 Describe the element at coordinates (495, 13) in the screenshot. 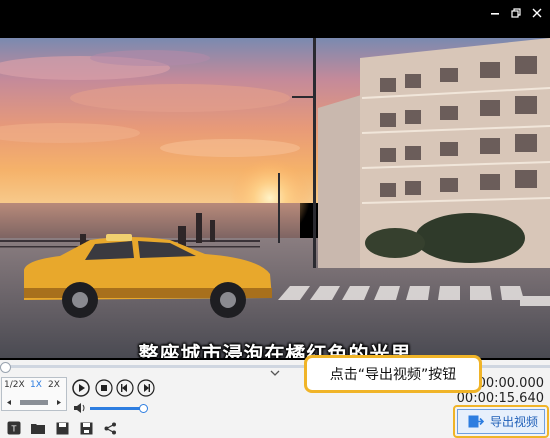

I see `minimize-icon` at that location.